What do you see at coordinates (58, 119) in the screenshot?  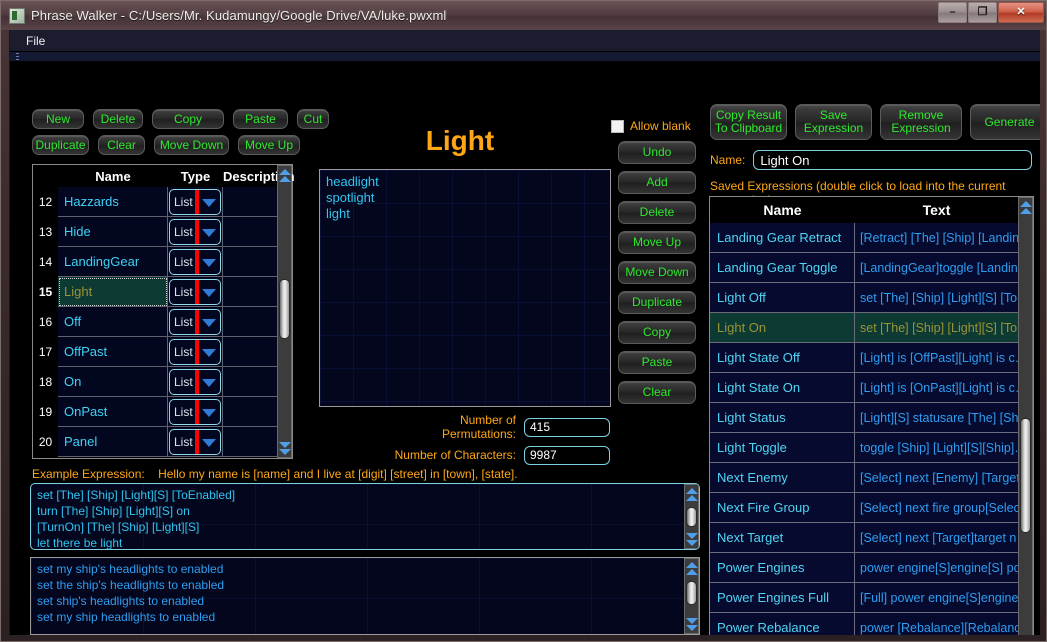 I see `new-button: New` at bounding box center [58, 119].